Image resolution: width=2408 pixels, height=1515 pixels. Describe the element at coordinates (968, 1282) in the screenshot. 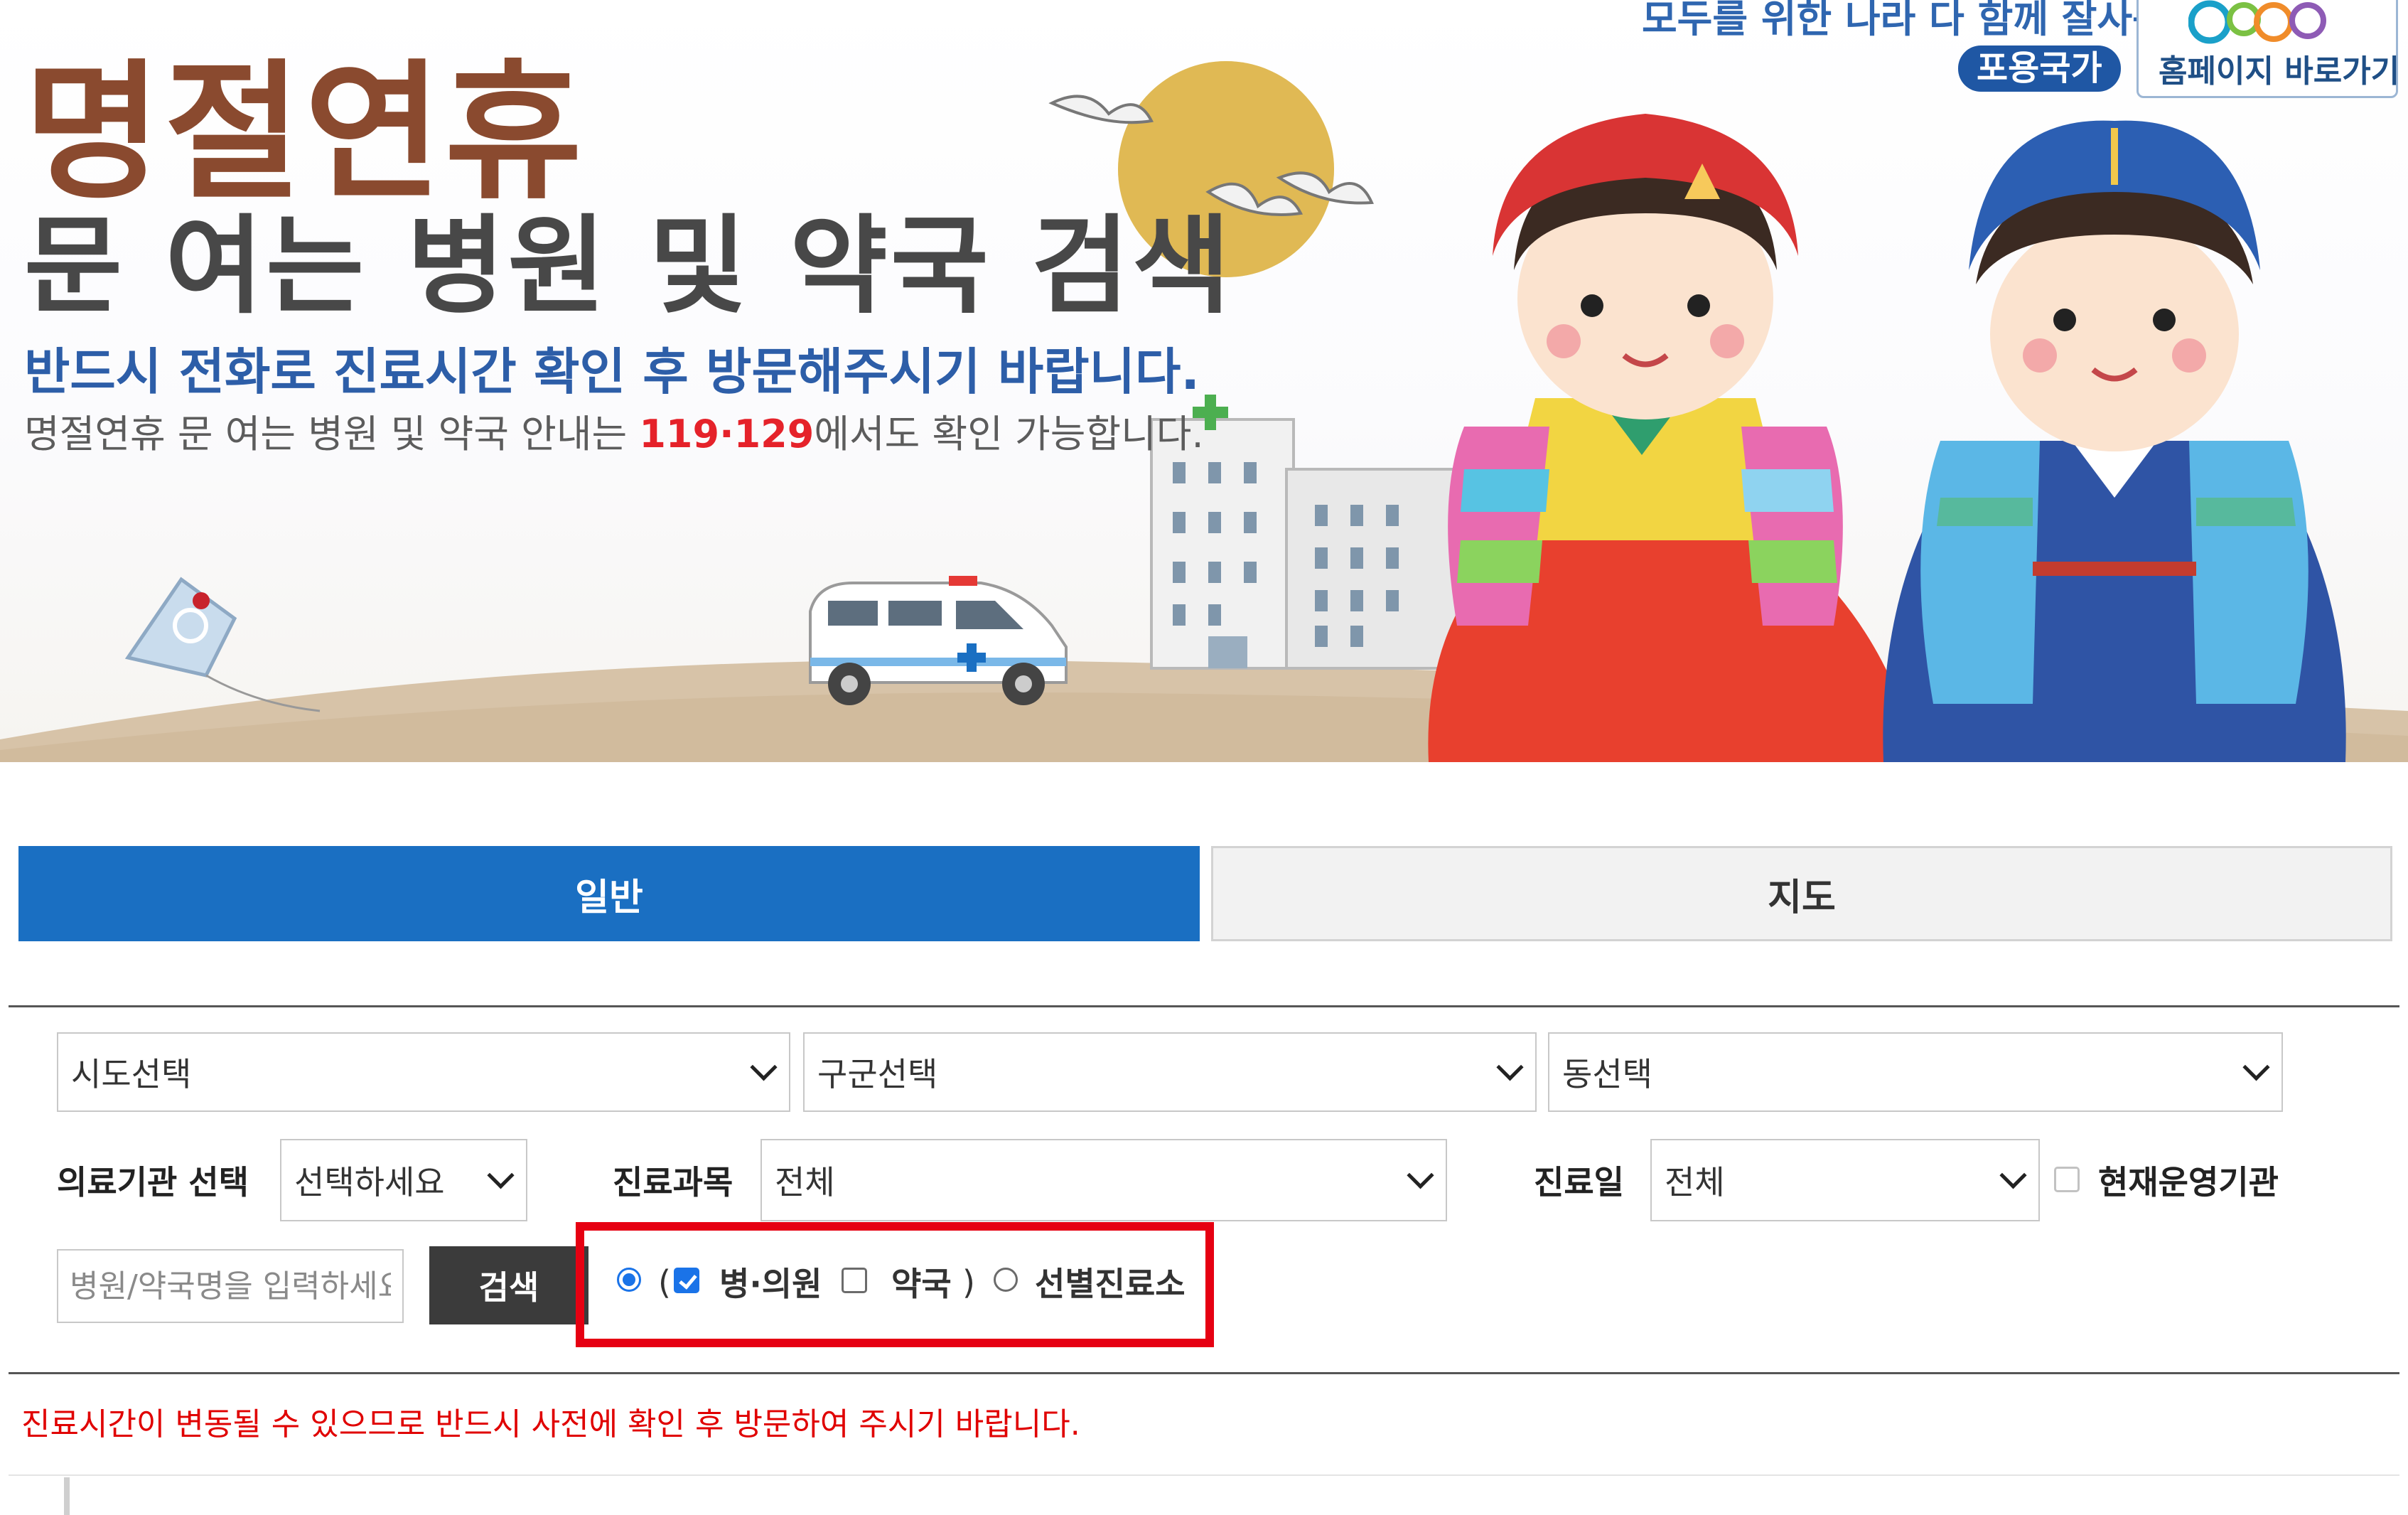

I see `close-paren: )` at that location.